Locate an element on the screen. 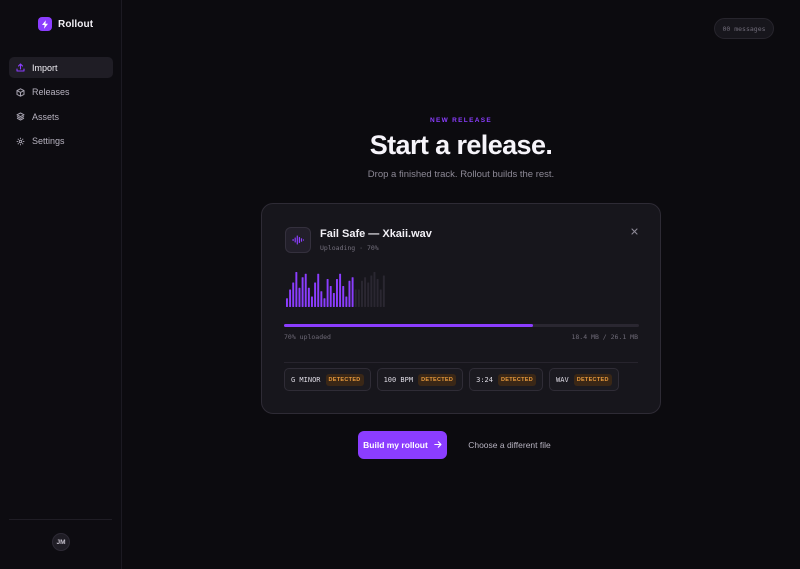 Image resolution: width=800 pixels, height=569 pixels. box-icon is located at coordinates (20, 92).